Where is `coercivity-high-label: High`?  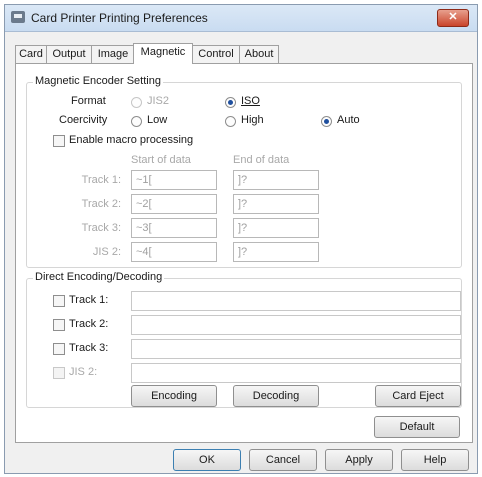 coercivity-high-label: High is located at coordinates (252, 120).